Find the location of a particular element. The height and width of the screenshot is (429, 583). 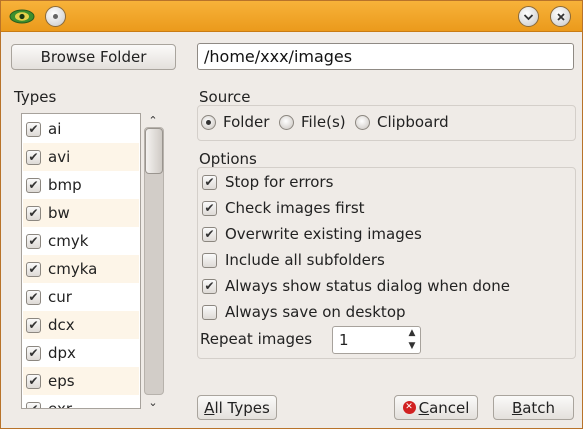

pin-dot is located at coordinates (55, 16).